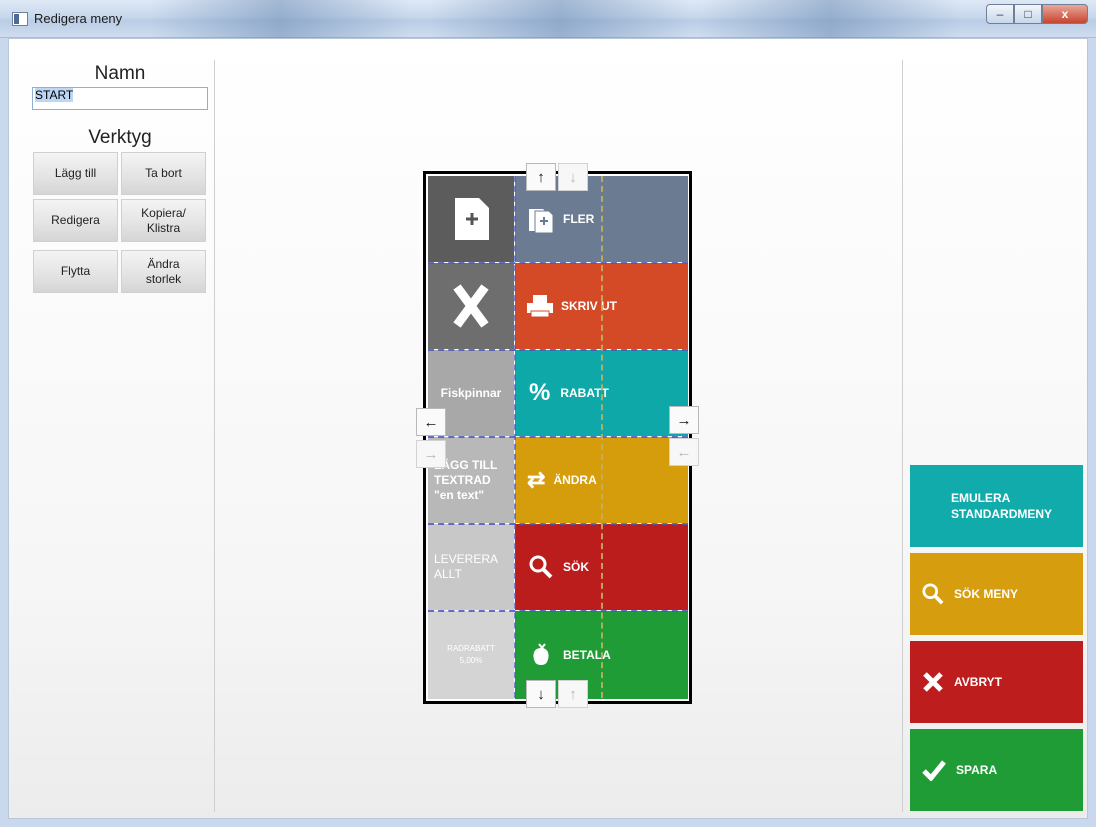 The width and height of the screenshot is (1096, 827). I want to click on action-label: SPARA, so click(977, 770).